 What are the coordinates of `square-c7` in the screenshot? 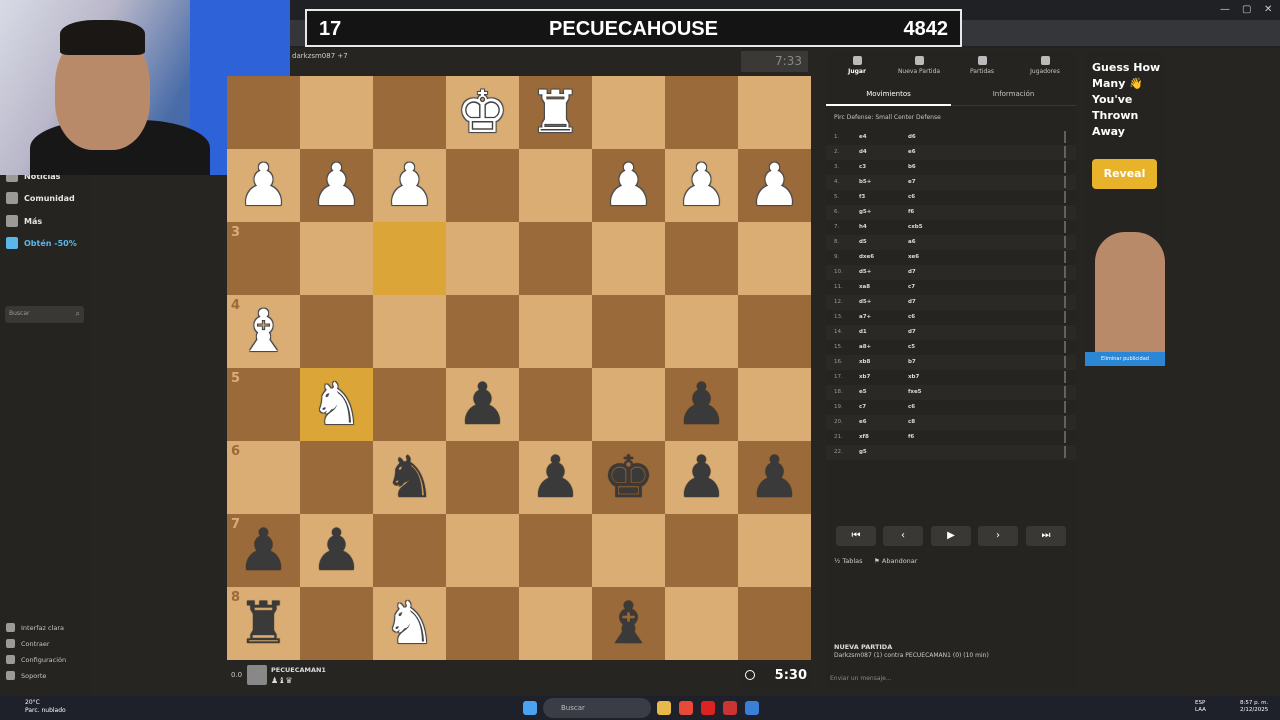 It's located at (628, 550).